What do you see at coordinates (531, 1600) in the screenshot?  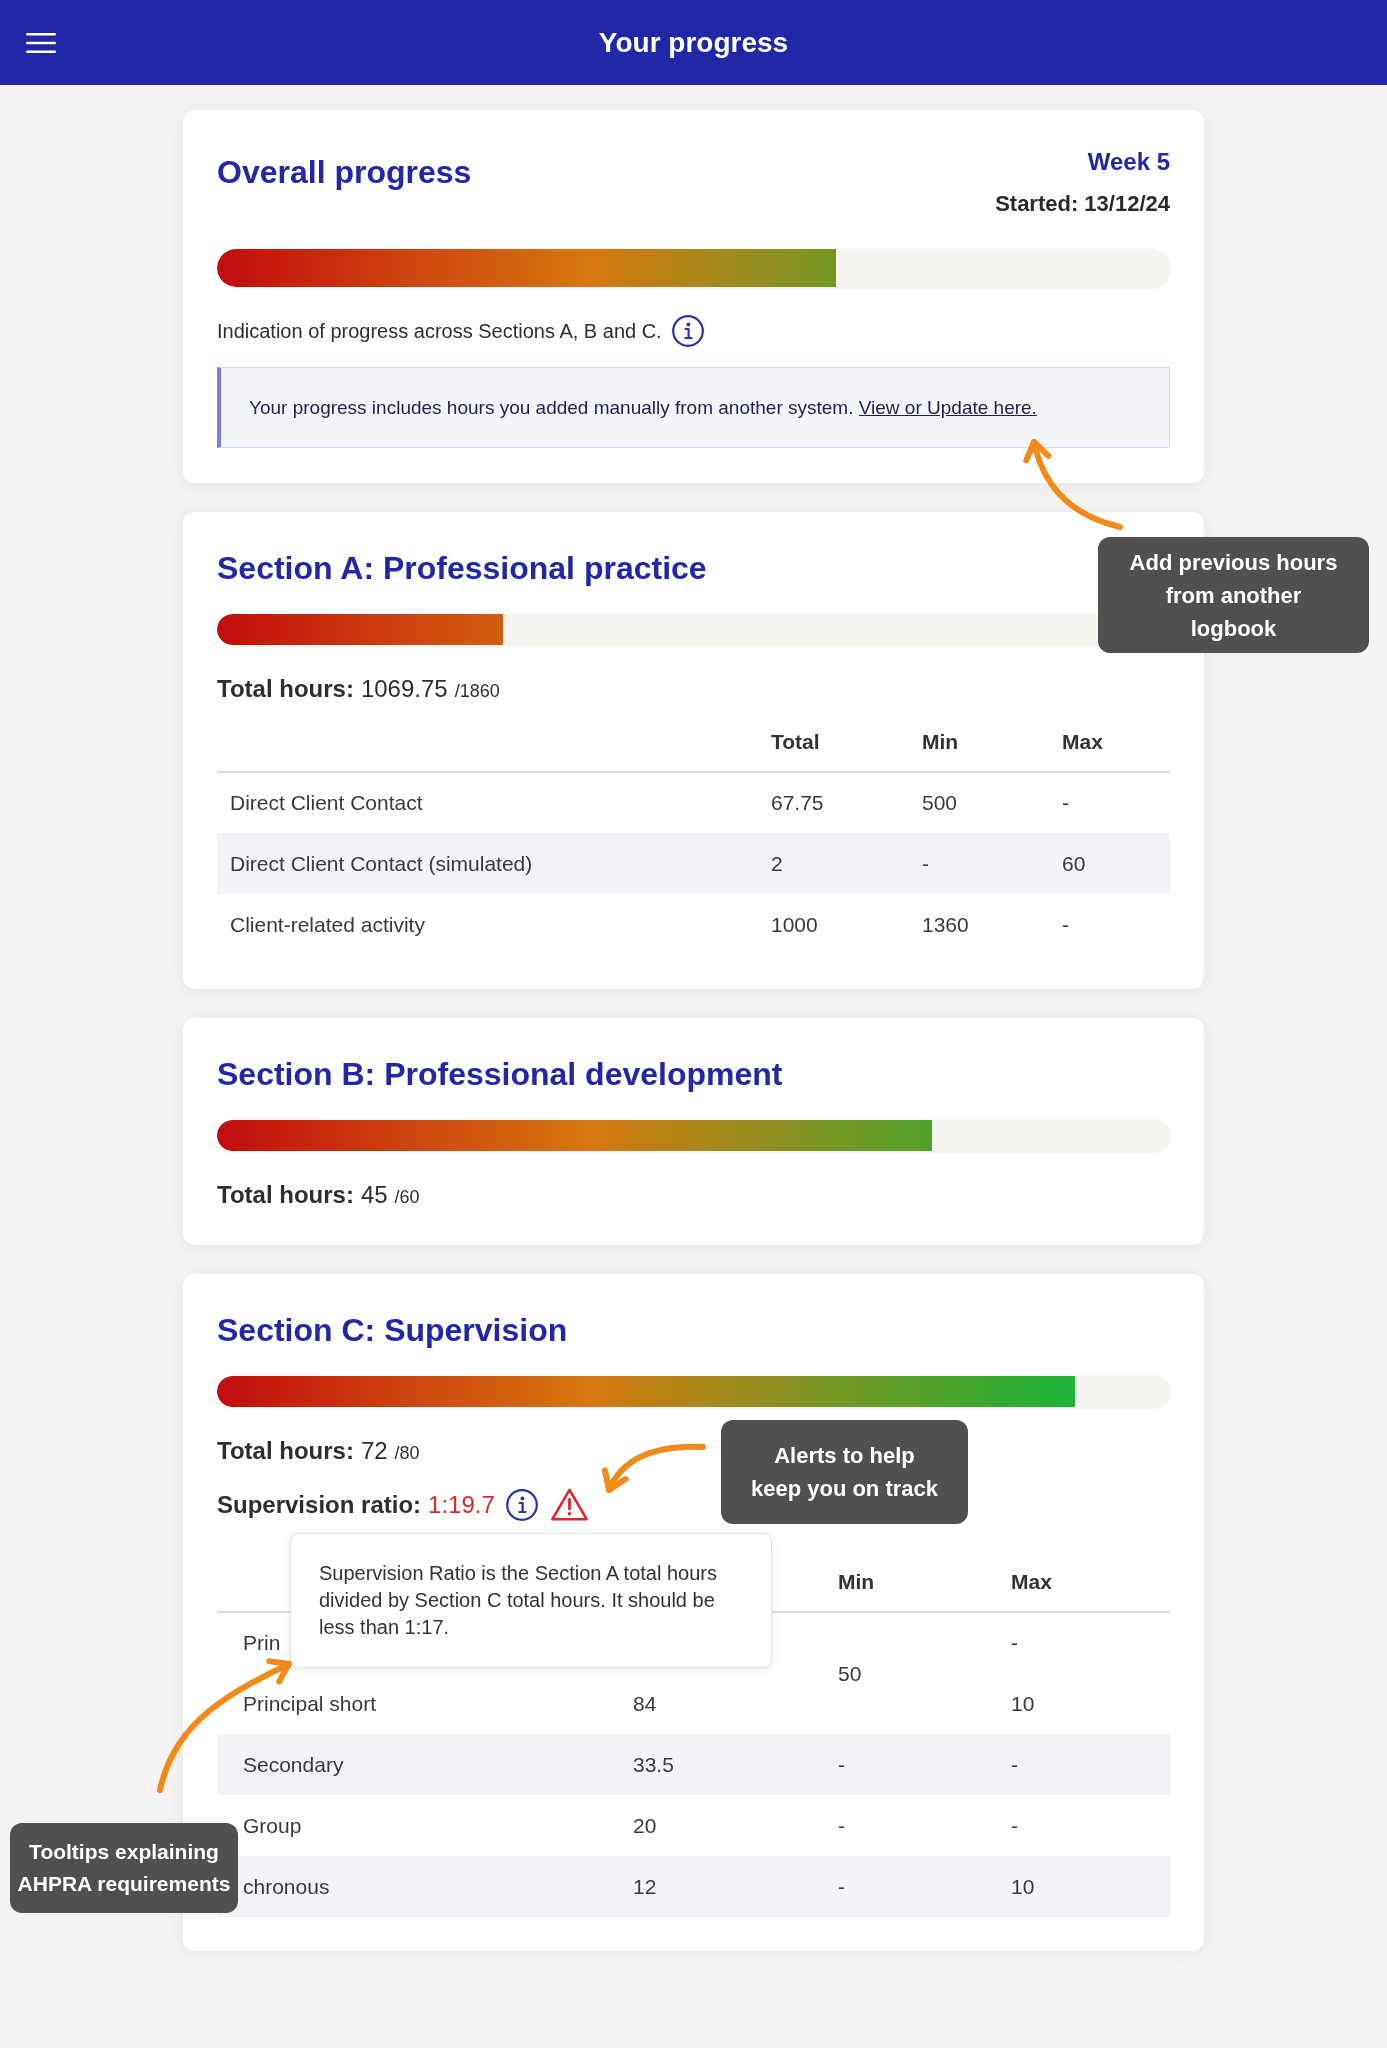 I see `tooltip: Supervision Ratio is the Section A total hours divided by Section C total hours. It should be less than 1:17.` at bounding box center [531, 1600].